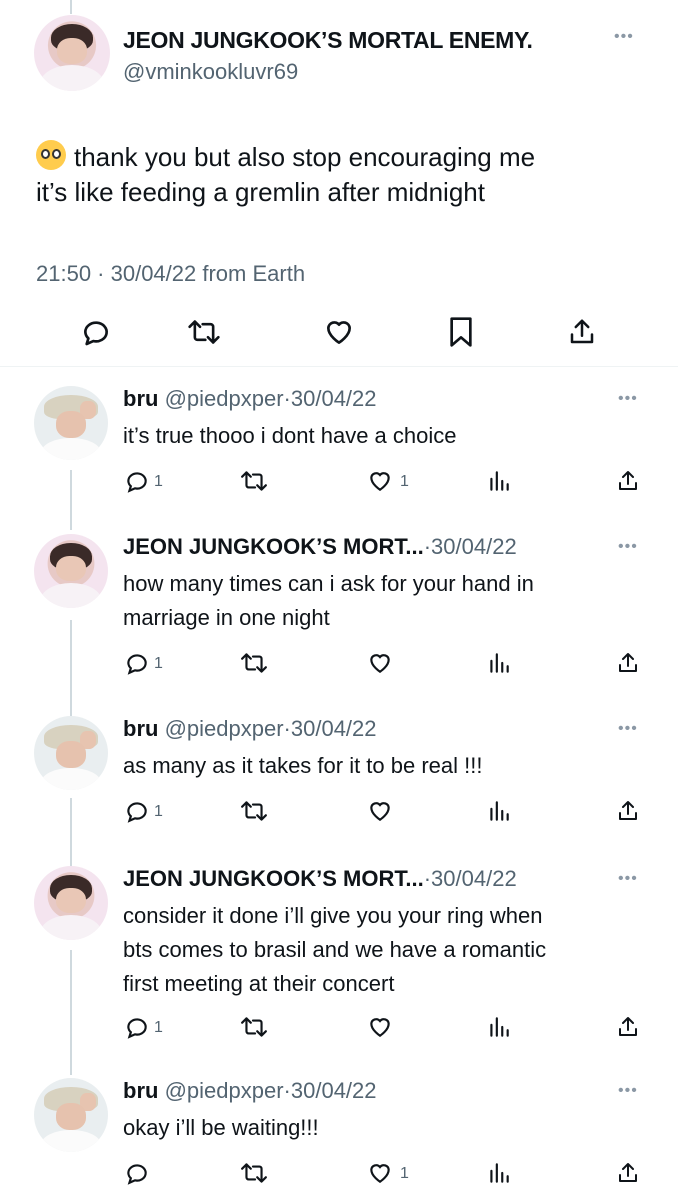  Describe the element at coordinates (259, 983) in the screenshot. I see `reply-text-line: first meeting at their concert` at that location.